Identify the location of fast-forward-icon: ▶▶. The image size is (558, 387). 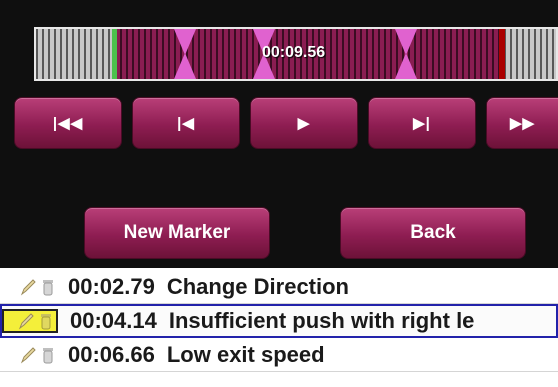
(522, 123).